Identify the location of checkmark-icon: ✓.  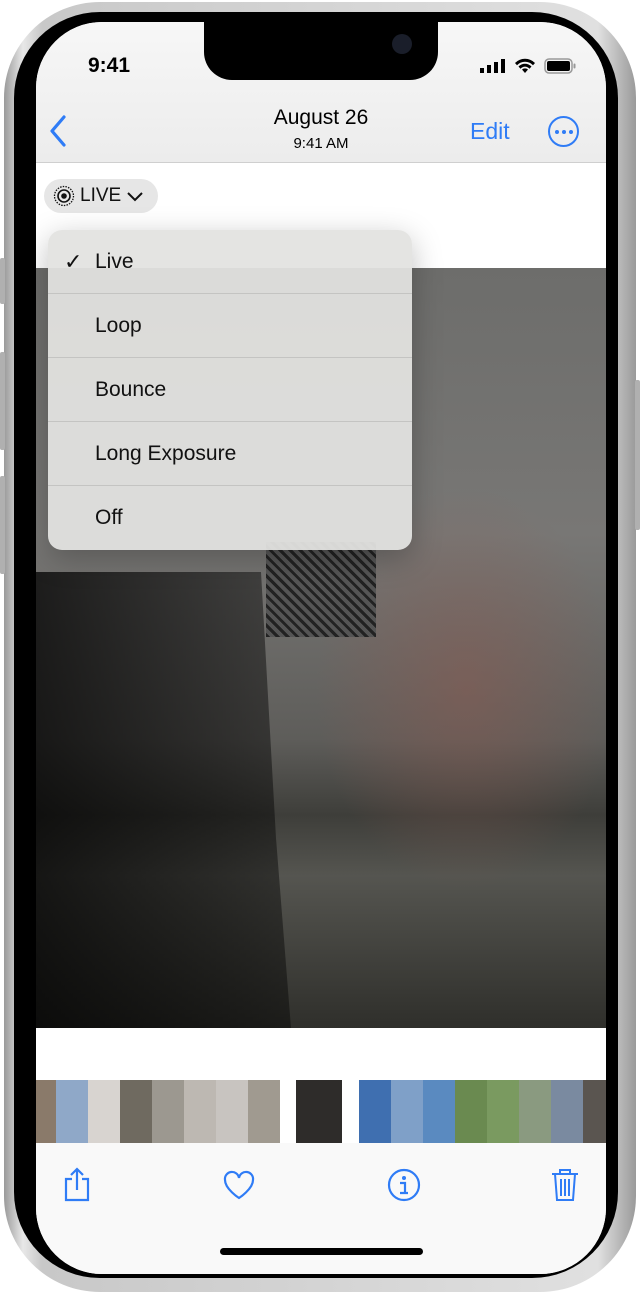
(73, 261).